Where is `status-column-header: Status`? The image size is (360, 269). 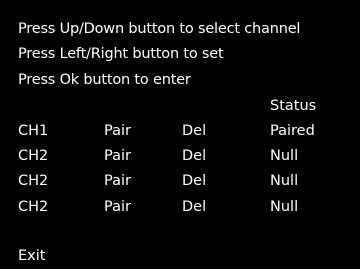
status-column-header: Status is located at coordinates (293, 106).